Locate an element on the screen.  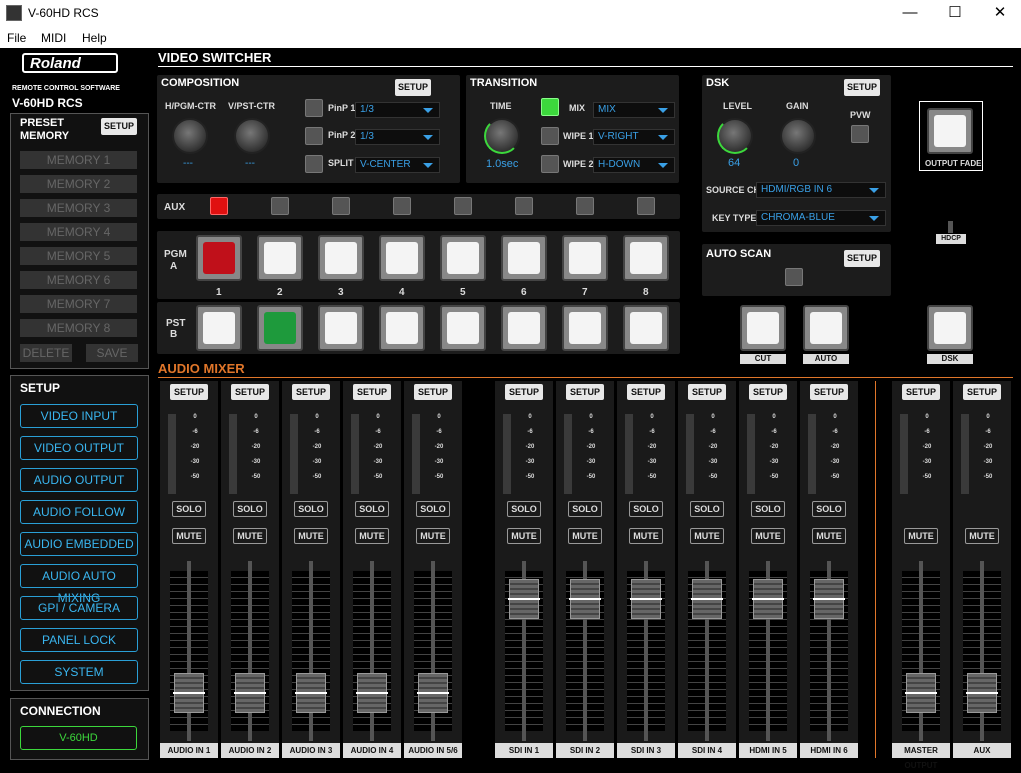
output-fade-button is located at coordinates (950, 131).